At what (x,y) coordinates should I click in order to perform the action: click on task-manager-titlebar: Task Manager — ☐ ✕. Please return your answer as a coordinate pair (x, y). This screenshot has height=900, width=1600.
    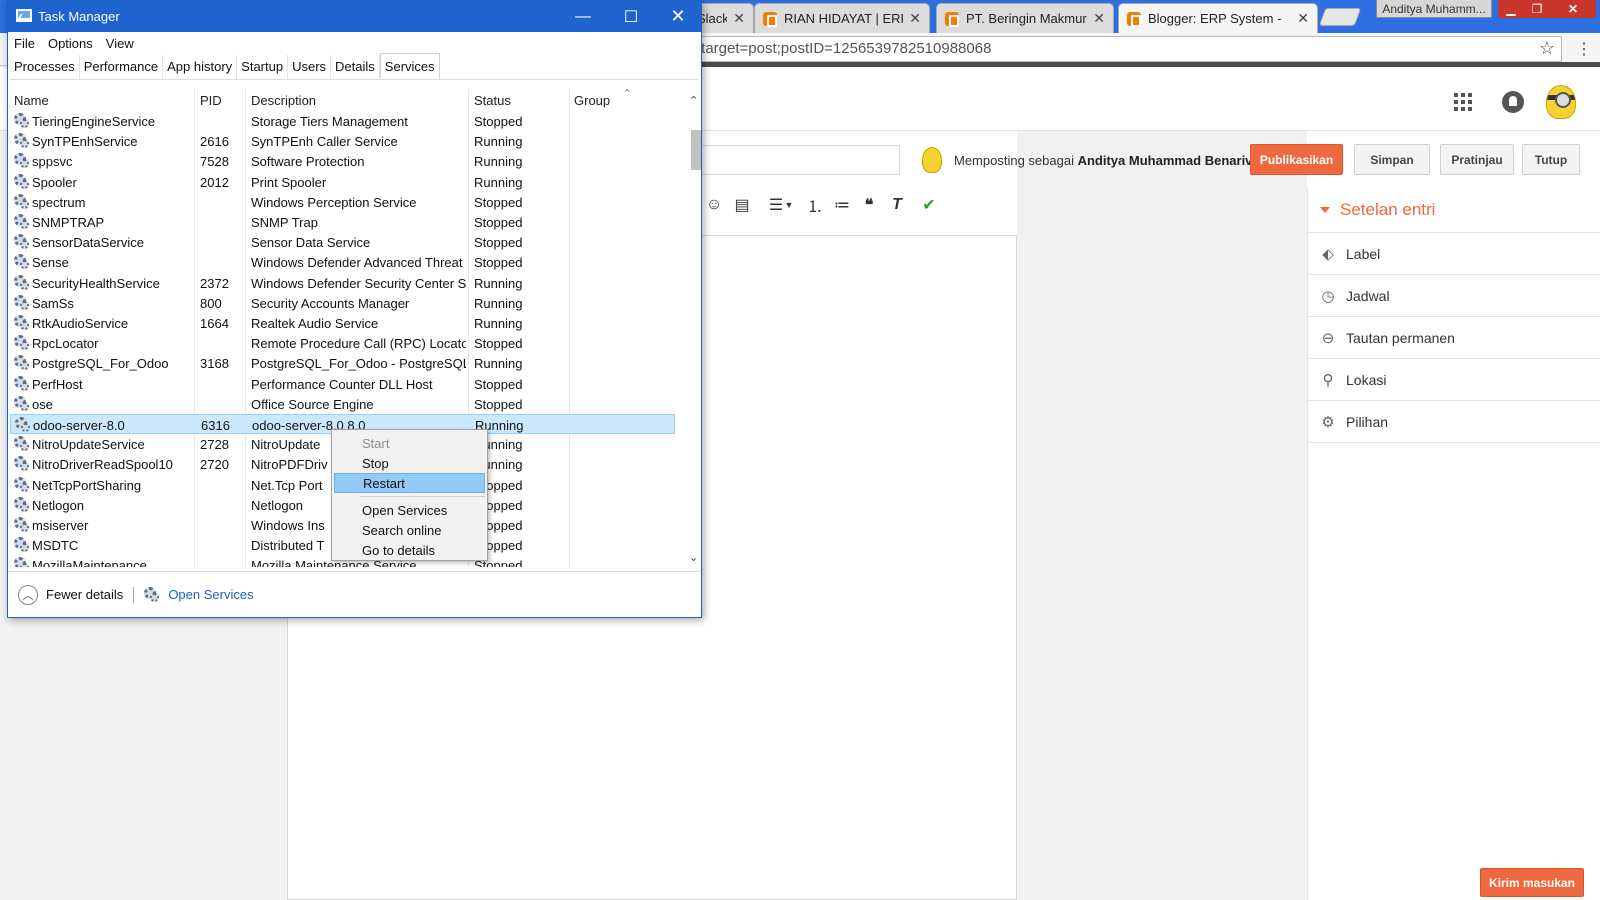
    Looking at the image, I should click on (354, 16).